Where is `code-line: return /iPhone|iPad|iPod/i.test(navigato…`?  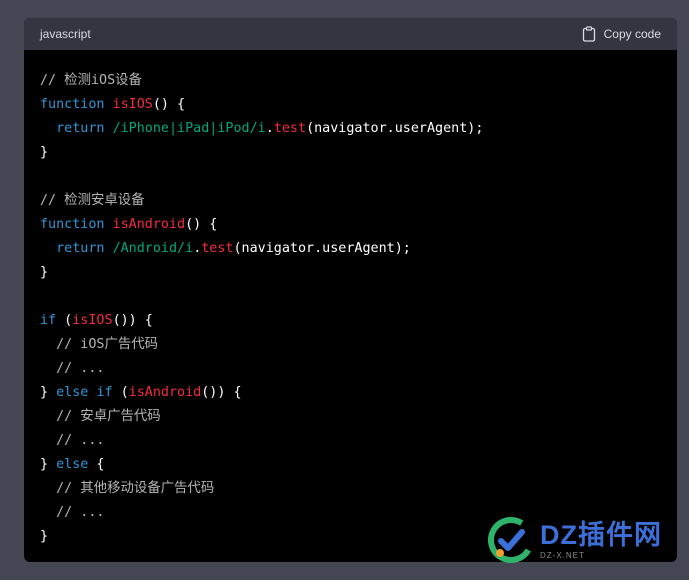
code-line: return /iPhone|iPad|iPod/i.test(navigato… is located at coordinates (350, 129).